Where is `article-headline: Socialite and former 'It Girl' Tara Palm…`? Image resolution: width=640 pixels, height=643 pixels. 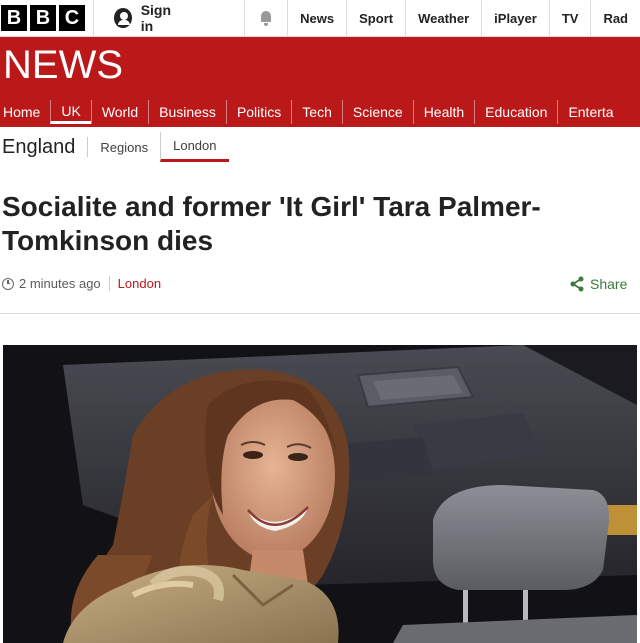 article-headline: Socialite and former 'It Girl' Tara Palm… is located at coordinates (271, 223).